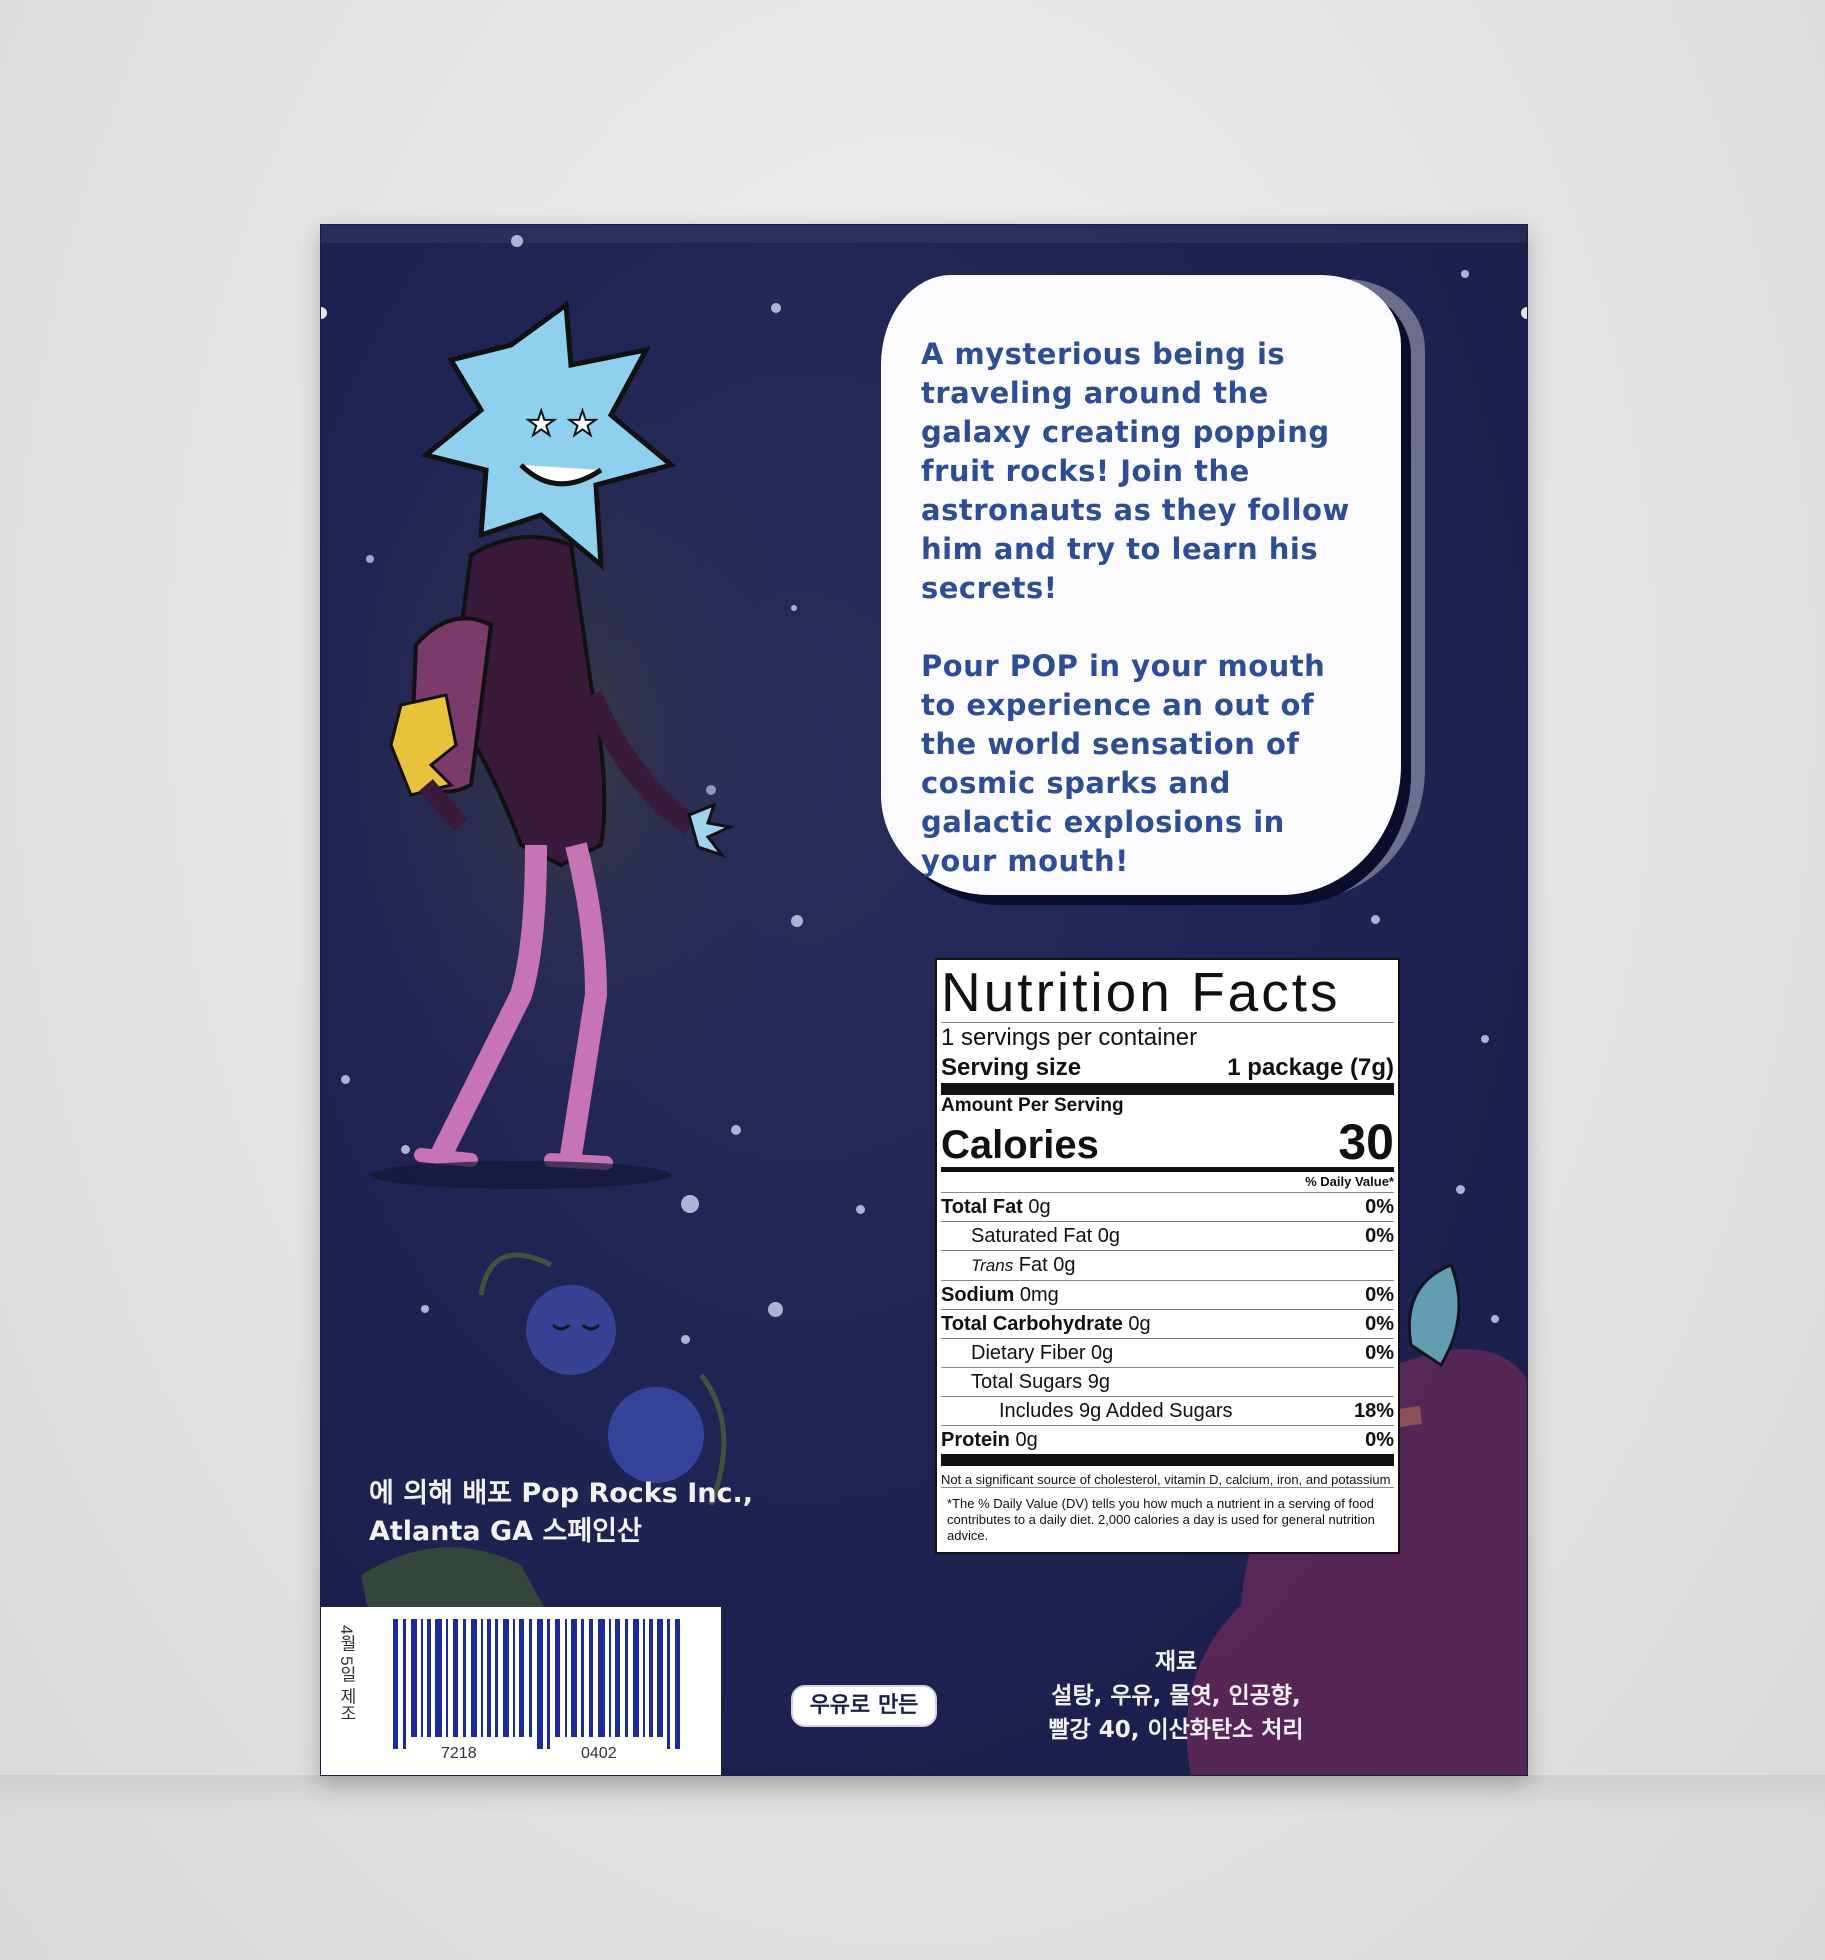  What do you see at coordinates (1042, 1353) in the screenshot?
I see `nutrient-name: Dietary Fiber 0g` at bounding box center [1042, 1353].